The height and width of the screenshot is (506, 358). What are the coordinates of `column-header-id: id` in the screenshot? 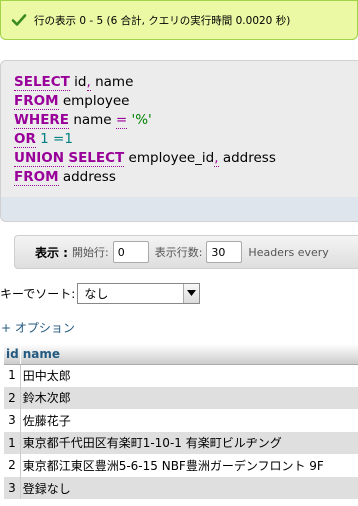 It's located at (12, 354).